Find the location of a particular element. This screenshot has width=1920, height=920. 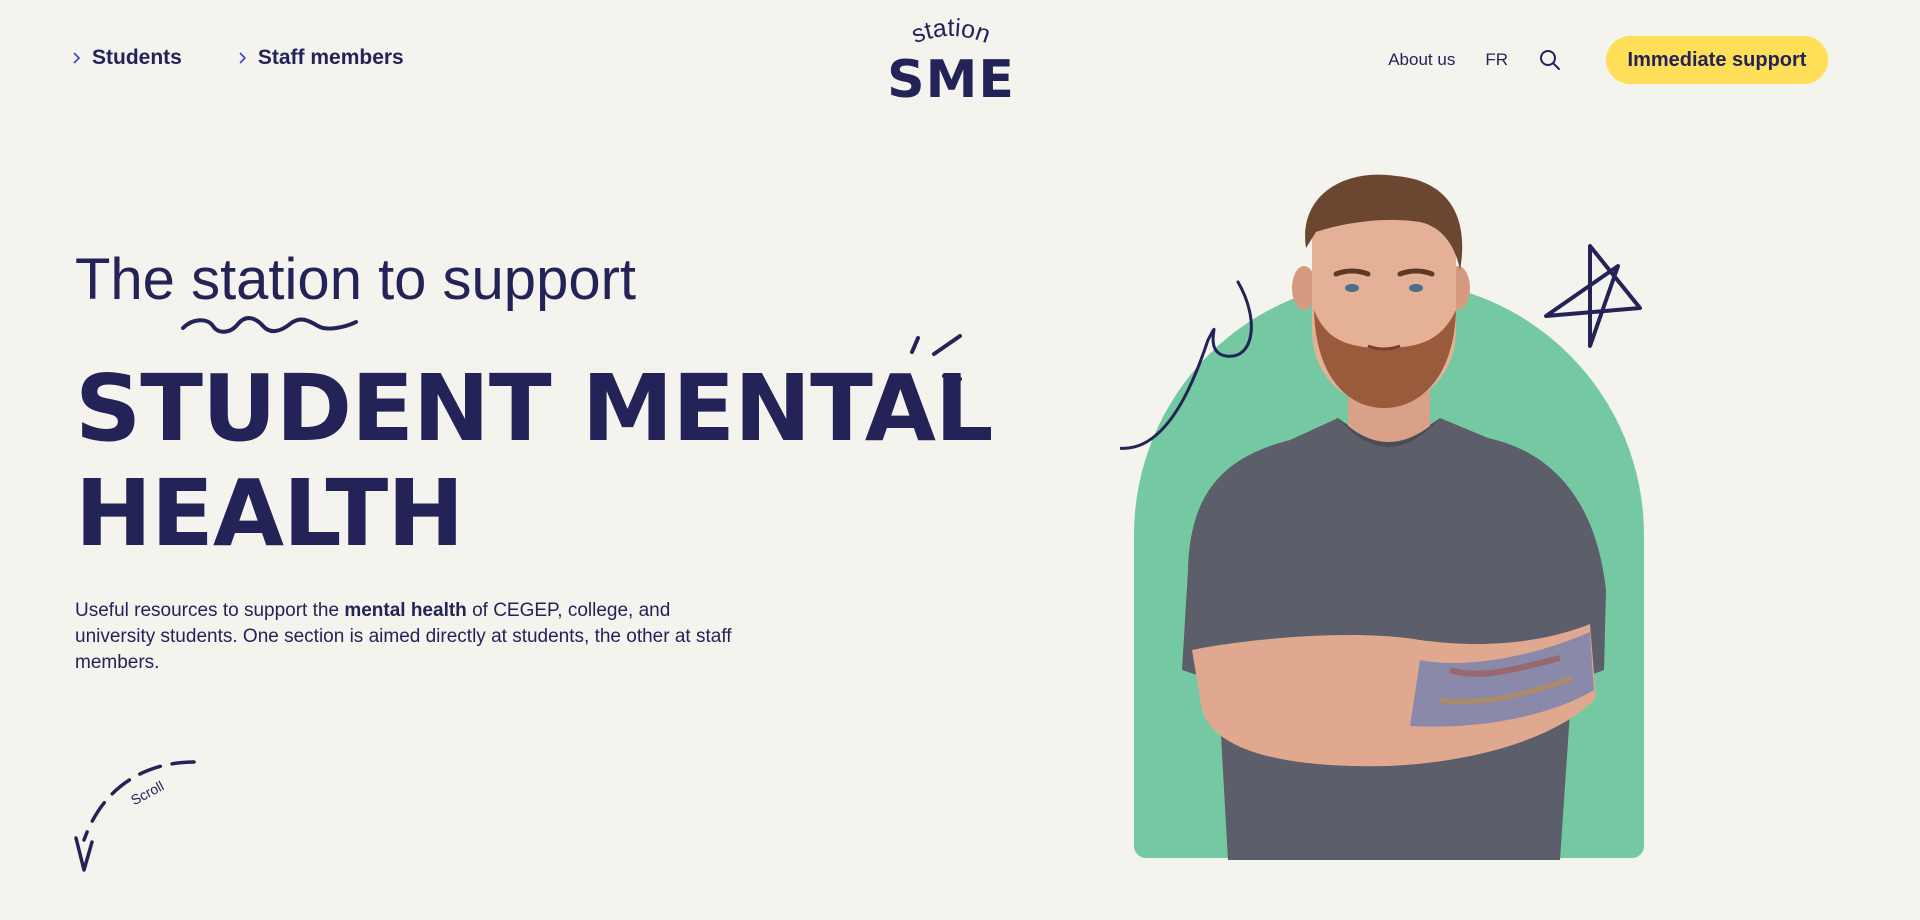

squiggle-underline is located at coordinates (269, 325).